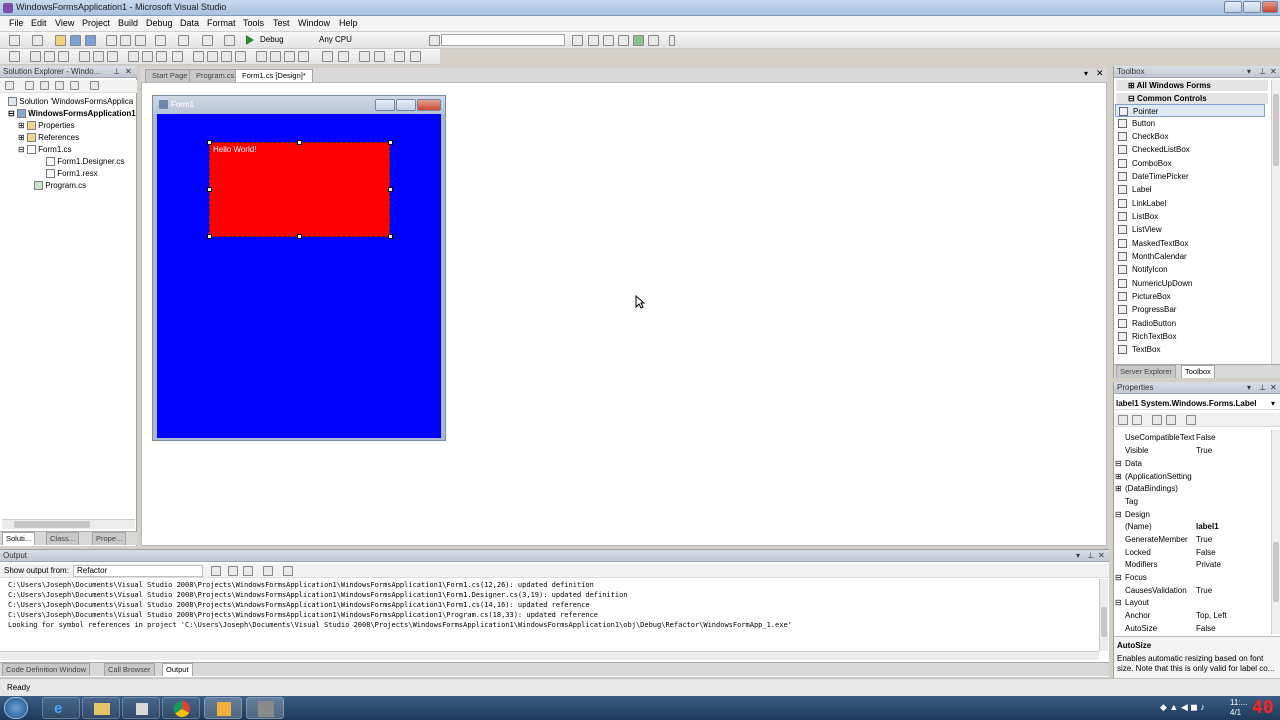 The width and height of the screenshot is (1280, 720). What do you see at coordinates (284, 40) in the screenshot?
I see `solution-configuration-dropdown: Debug` at bounding box center [284, 40].